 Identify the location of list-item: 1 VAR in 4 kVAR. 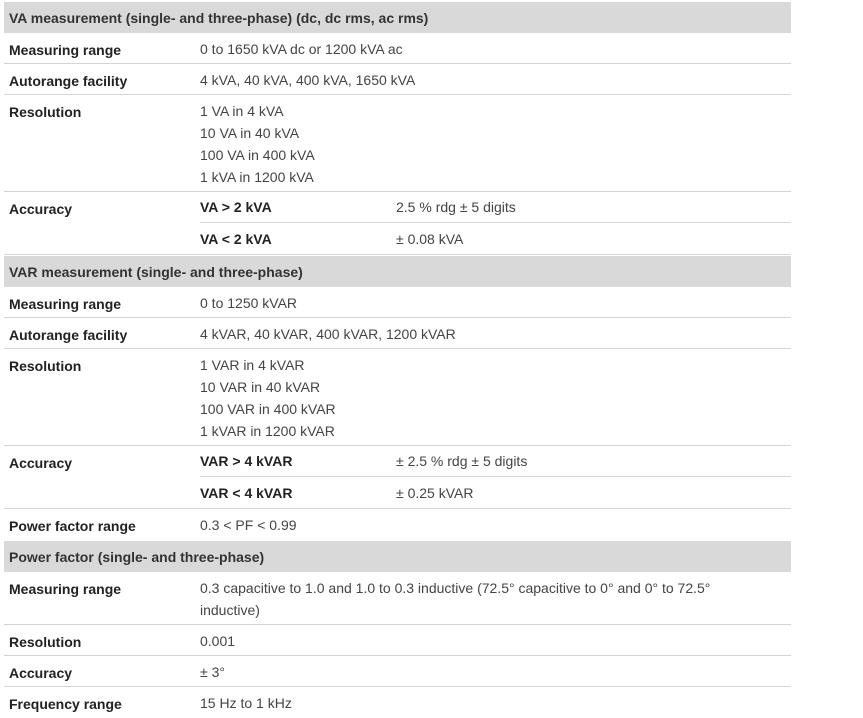
(252, 365).